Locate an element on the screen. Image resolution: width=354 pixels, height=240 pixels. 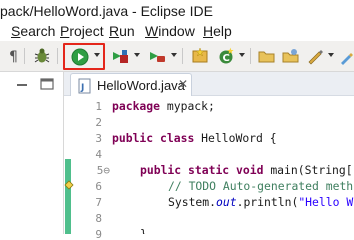
editor-tab-helloword: J HelloWord.java ✕ is located at coordinates (131, 84).